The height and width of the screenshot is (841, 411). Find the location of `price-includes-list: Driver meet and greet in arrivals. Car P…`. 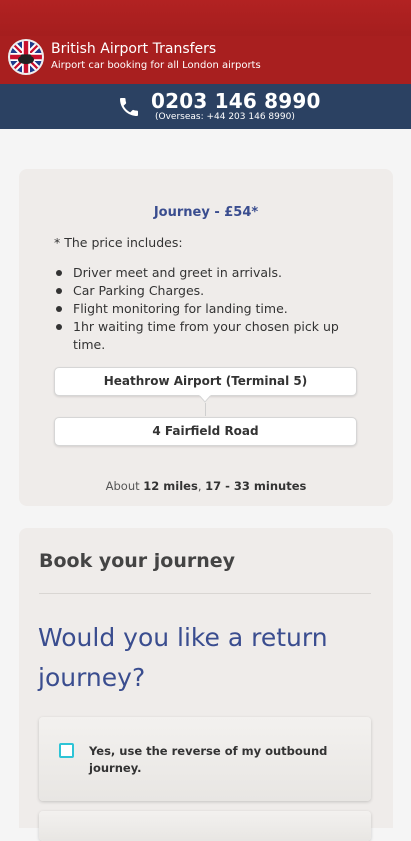

price-includes-list: Driver meet and greet in arrivals. Car P… is located at coordinates (204, 309).